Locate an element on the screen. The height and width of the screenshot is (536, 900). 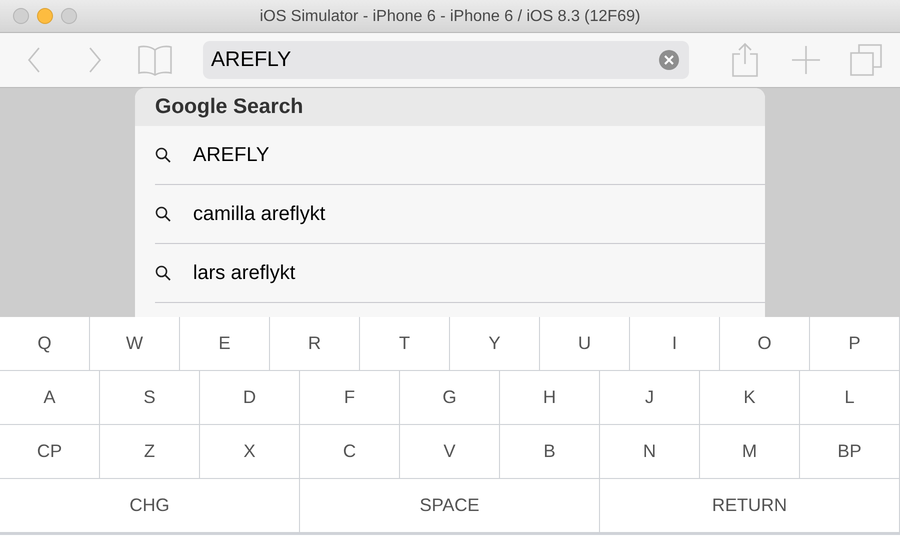
keyboard-key: CP is located at coordinates (50, 452).